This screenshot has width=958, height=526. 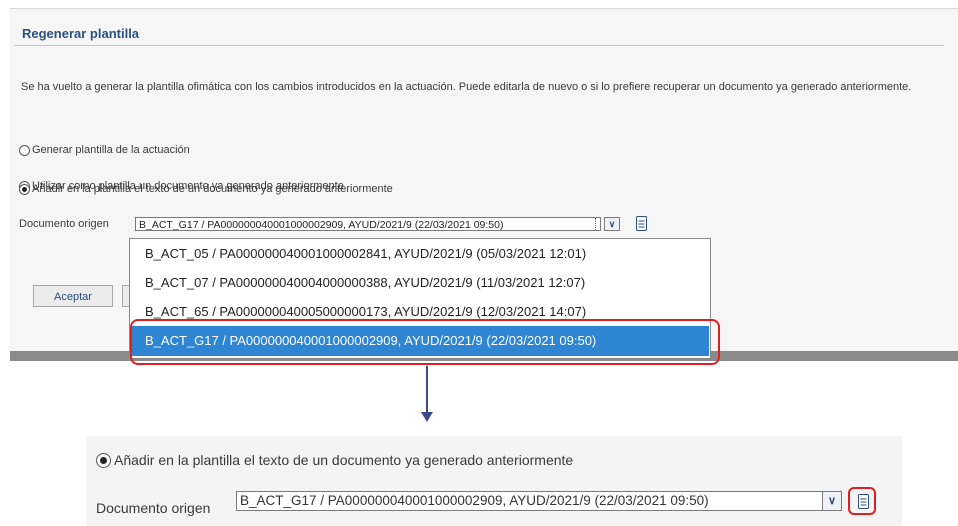 I want to click on doc-origin-label-text: Documento origen, so click(x=64, y=224).